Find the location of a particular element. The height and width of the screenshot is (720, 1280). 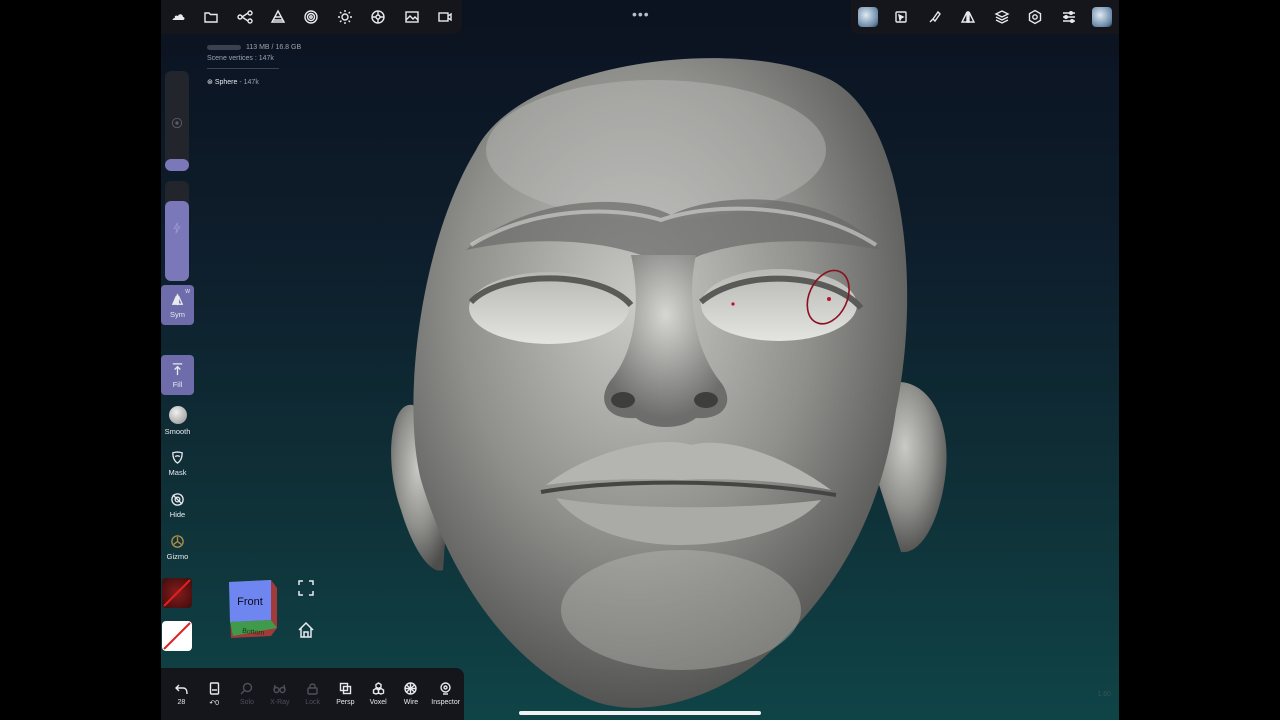

light-icon is located at coordinates (344, 17).